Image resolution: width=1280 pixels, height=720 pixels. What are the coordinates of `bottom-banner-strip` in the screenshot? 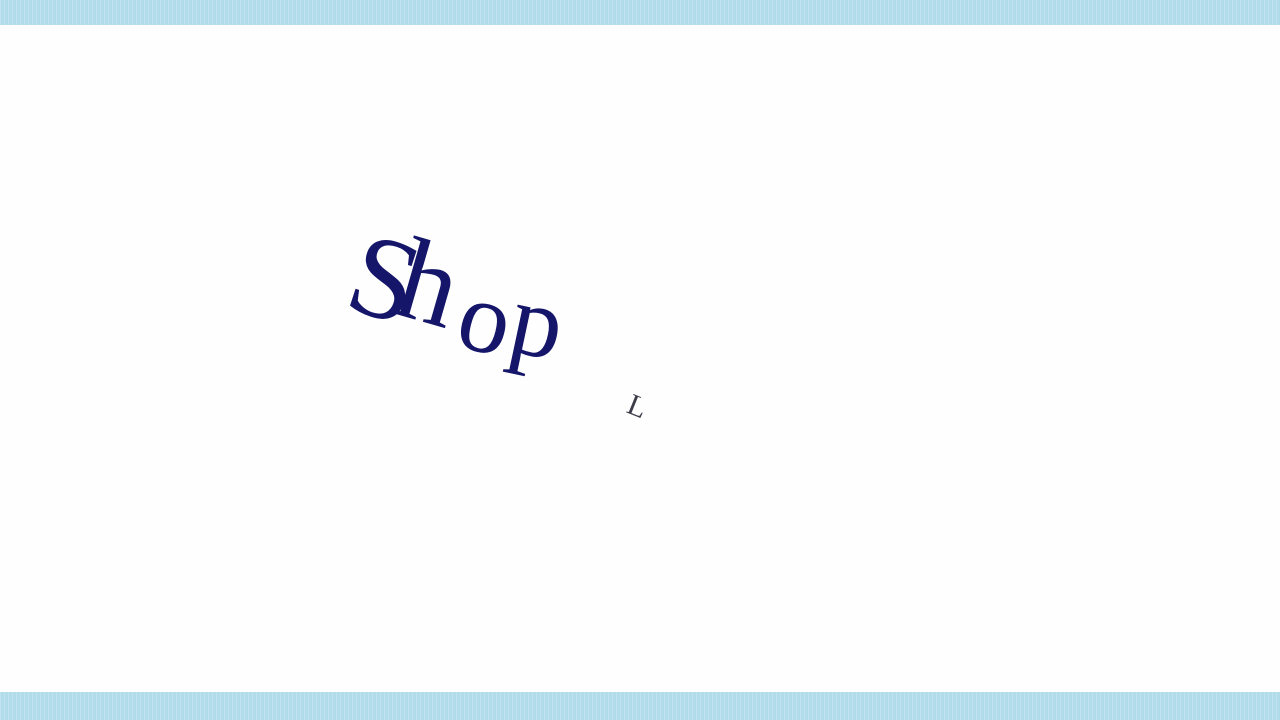 It's located at (640, 706).